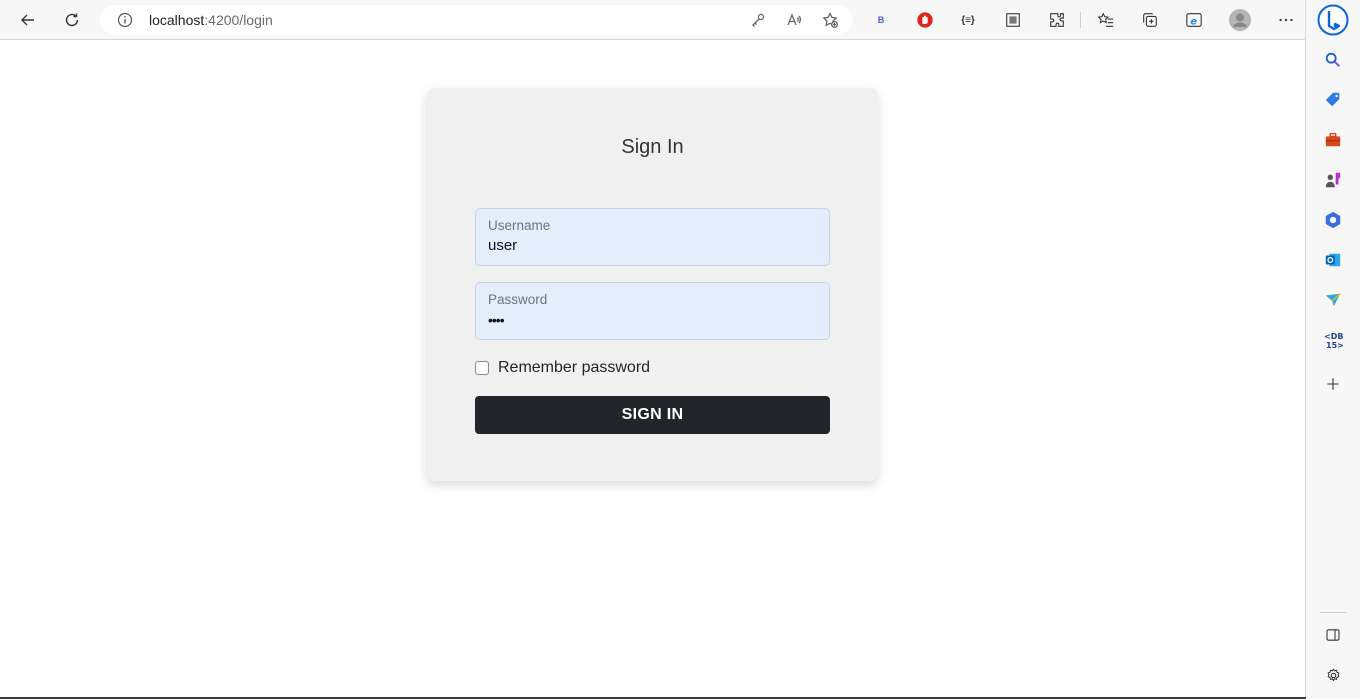 The height and width of the screenshot is (699, 1360). I want to click on shopping-tag-icon, so click(1333, 100).